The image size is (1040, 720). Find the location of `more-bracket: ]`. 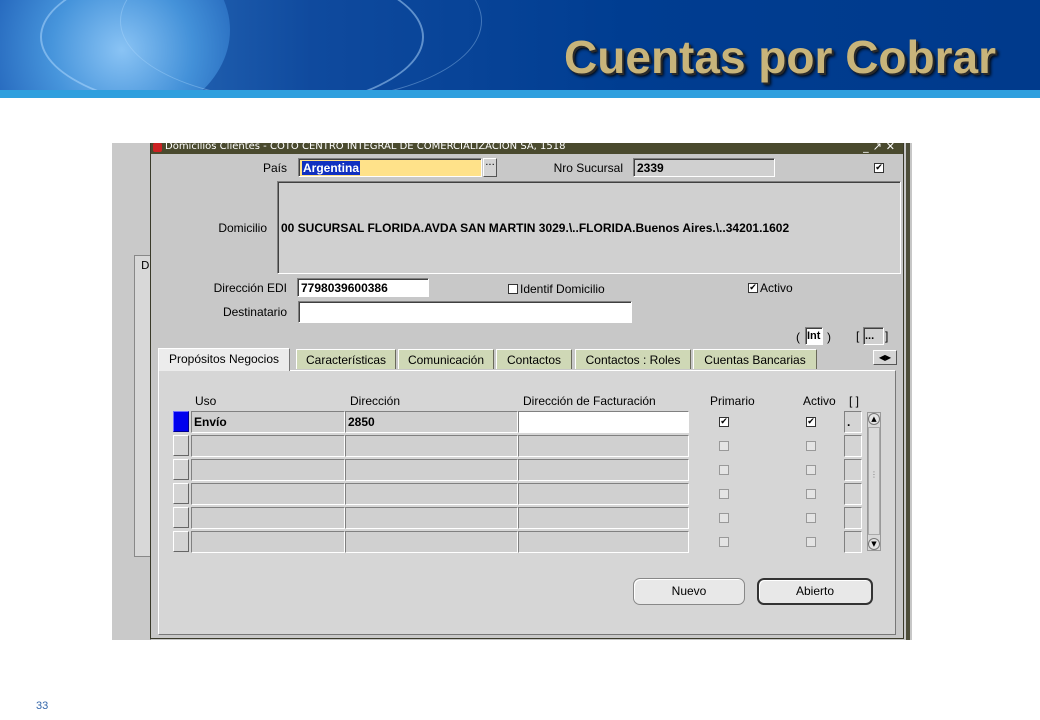

more-bracket: ] is located at coordinates (887, 336).